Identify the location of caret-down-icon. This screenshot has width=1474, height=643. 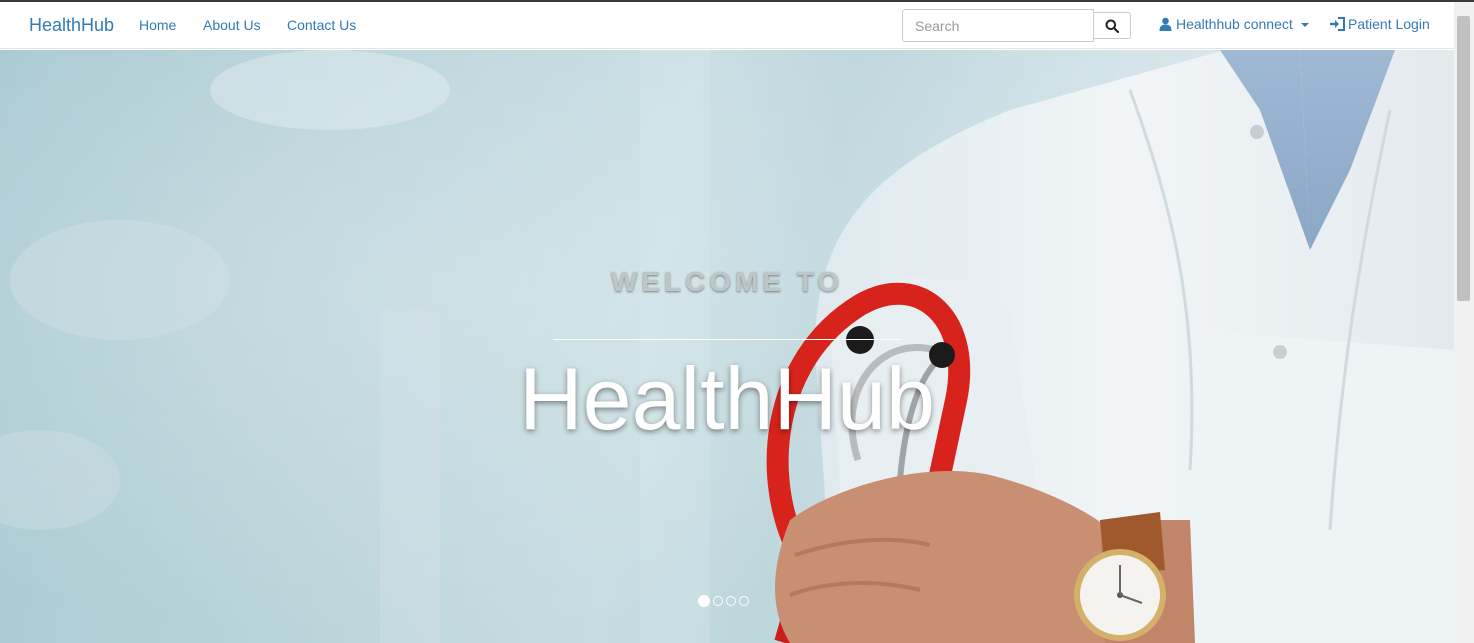
(1304, 25).